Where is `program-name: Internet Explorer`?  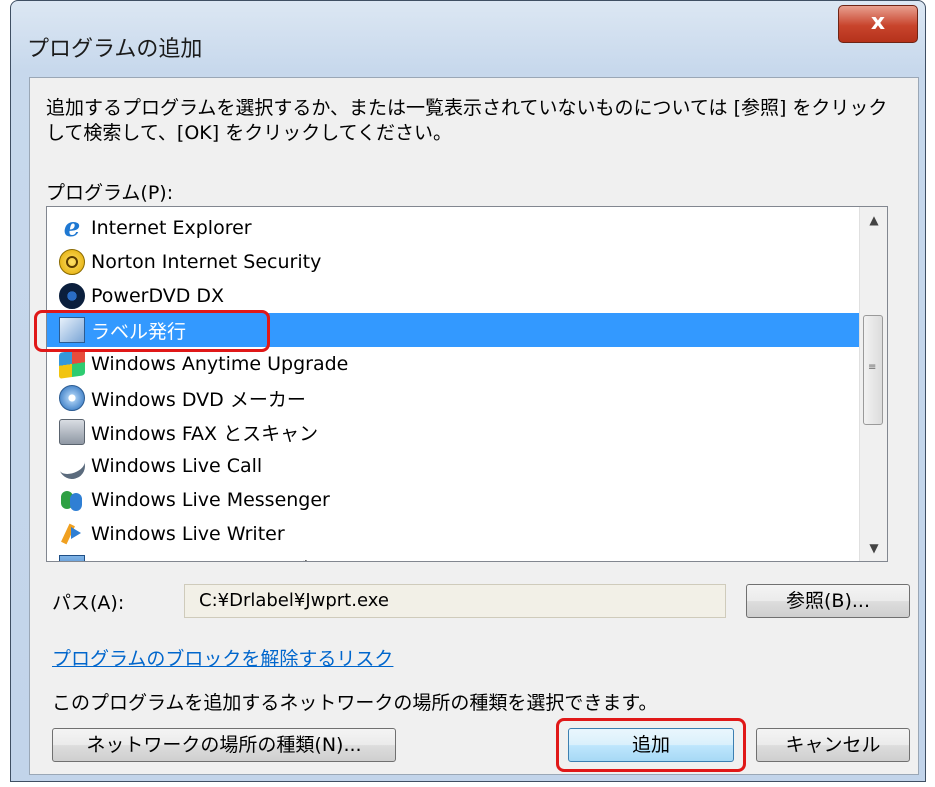
program-name: Internet Explorer is located at coordinates (171, 228).